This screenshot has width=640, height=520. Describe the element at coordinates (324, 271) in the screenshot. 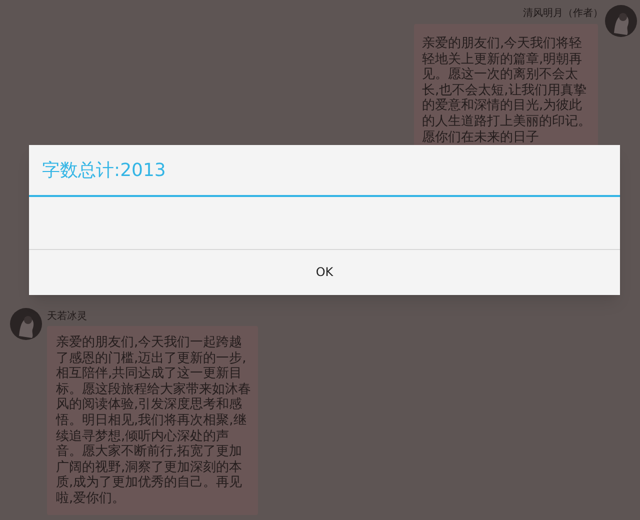

I see `ok-button: OK` at that location.